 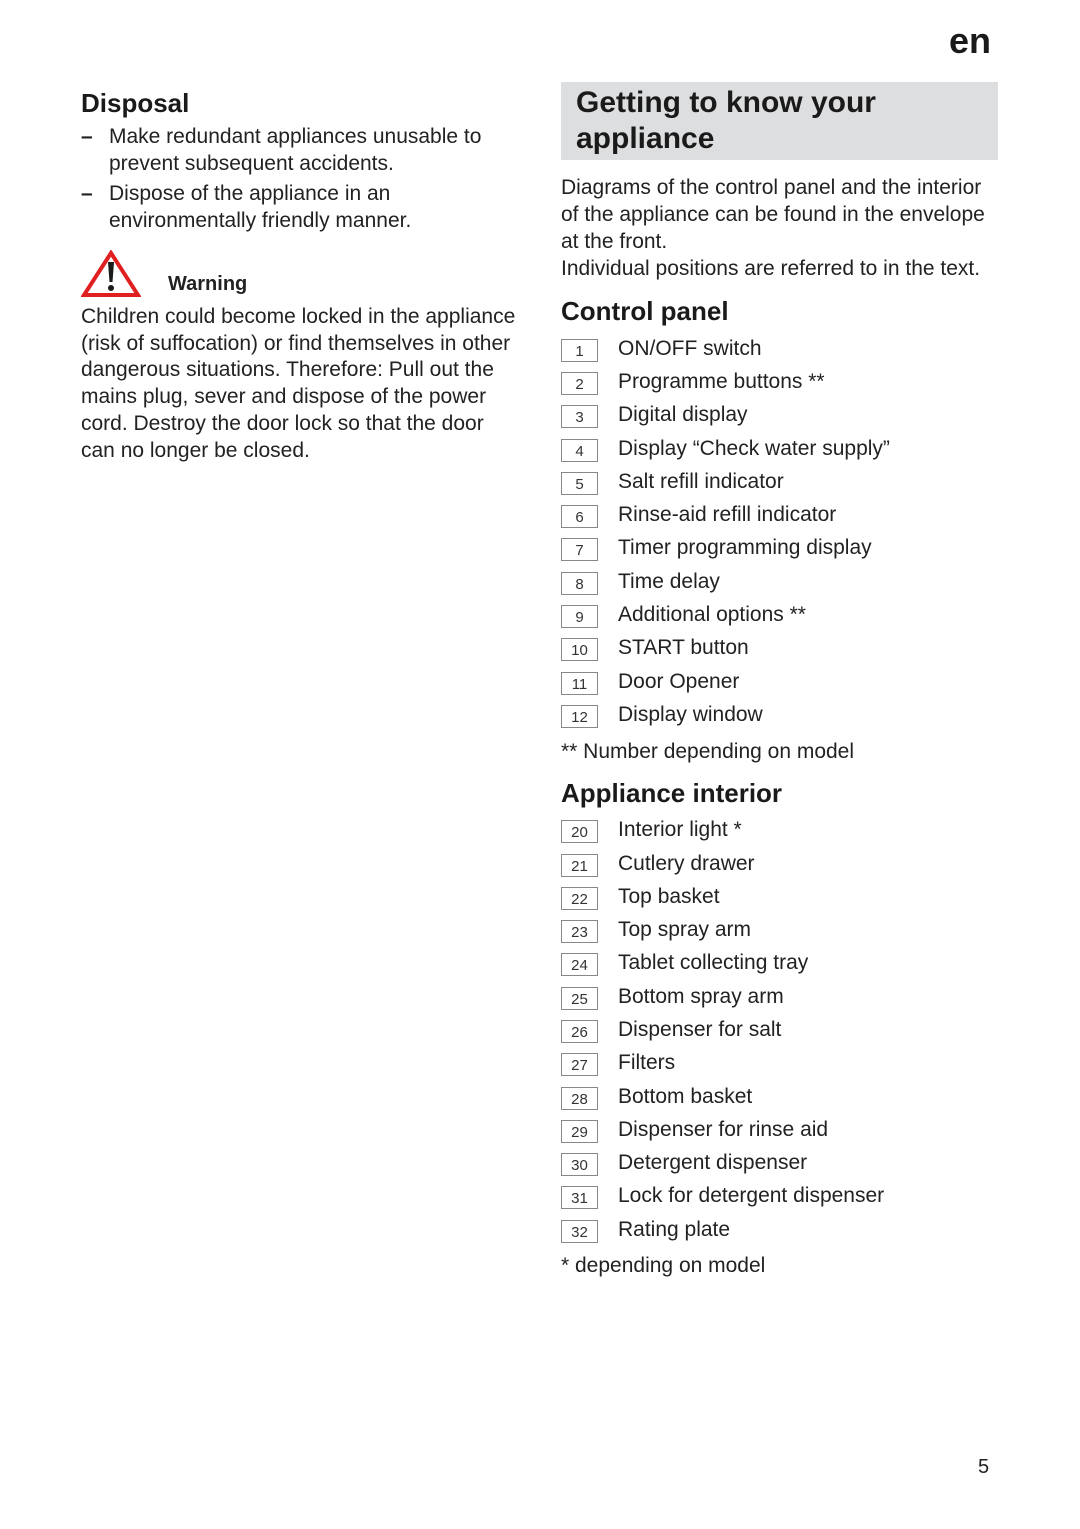 What do you see at coordinates (721, 381) in the screenshot?
I see `item-label: Programme buttons **` at bounding box center [721, 381].